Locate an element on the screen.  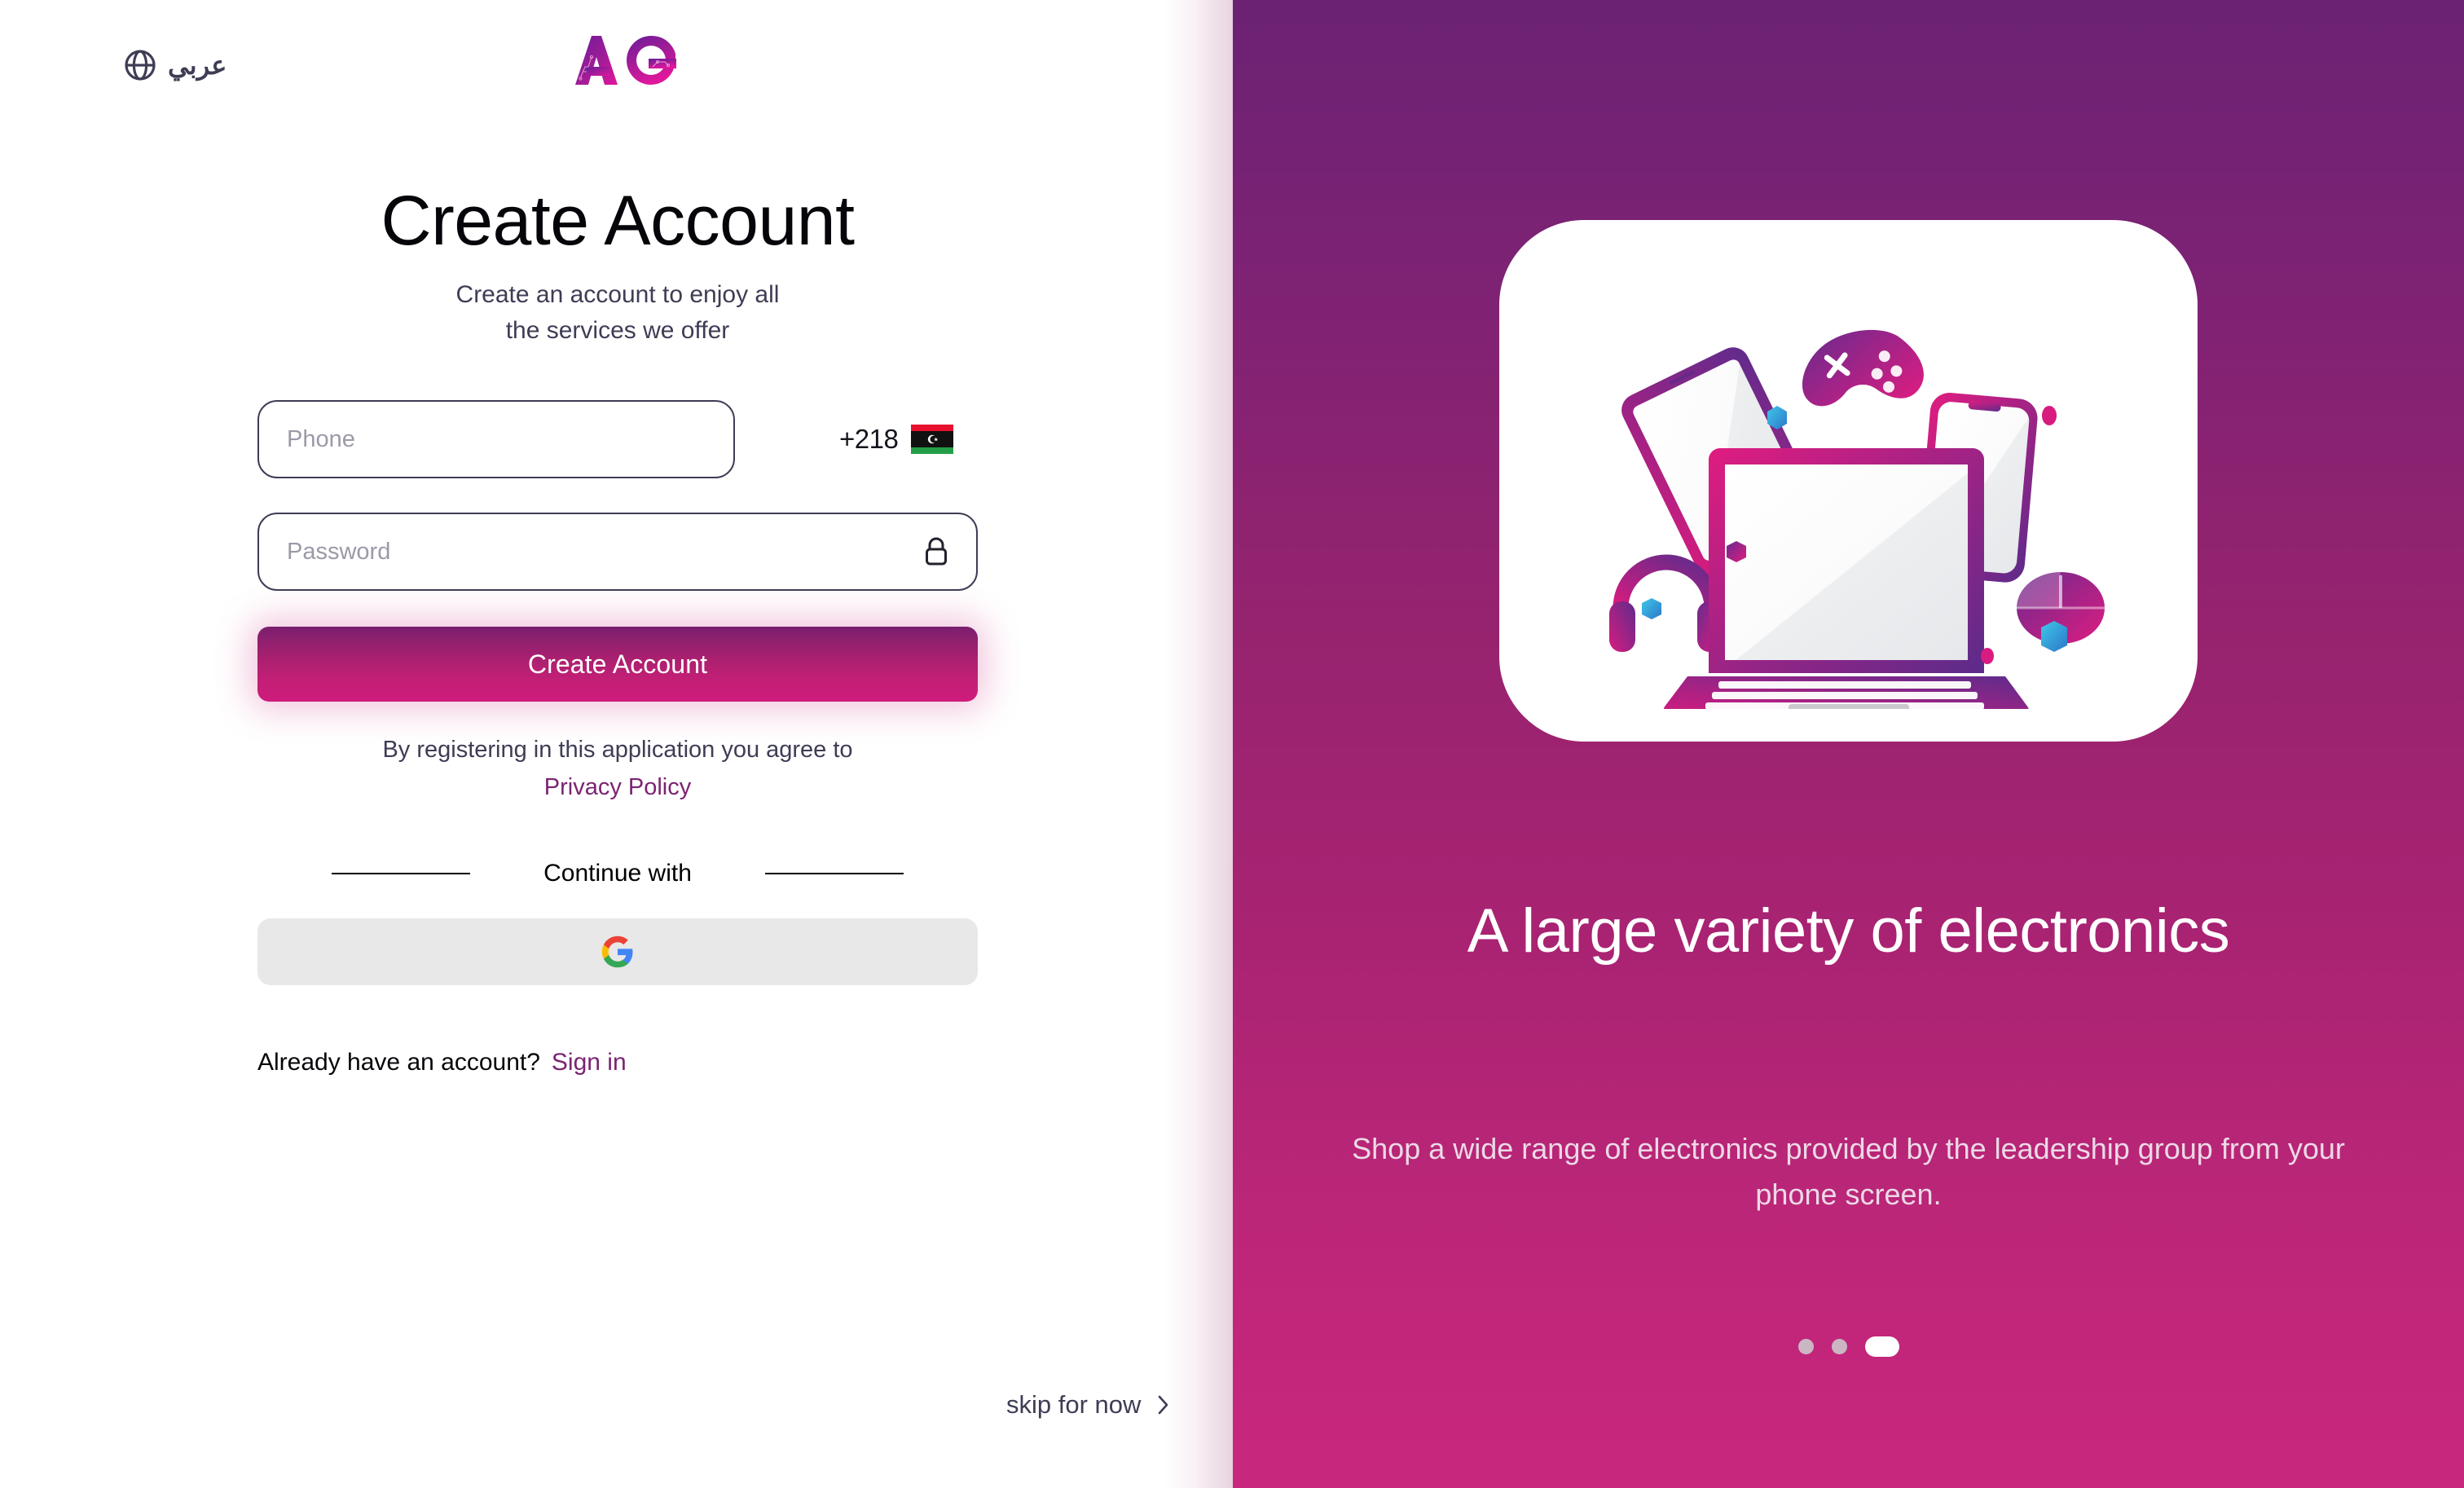
illustration-card is located at coordinates (1848, 481).